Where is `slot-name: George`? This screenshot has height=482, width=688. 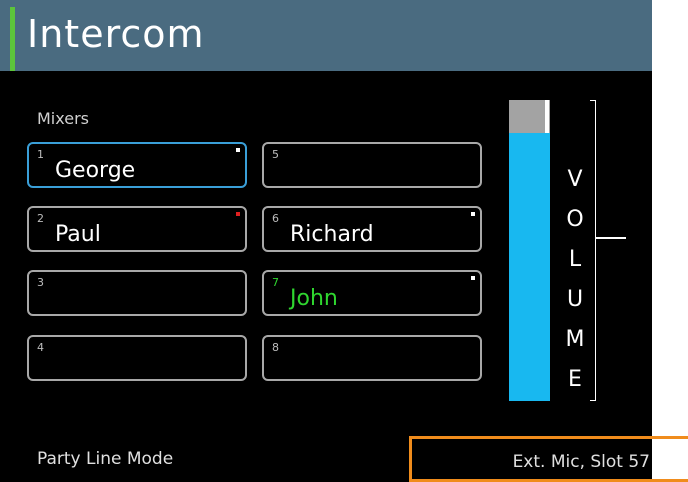
slot-name: George is located at coordinates (95, 170).